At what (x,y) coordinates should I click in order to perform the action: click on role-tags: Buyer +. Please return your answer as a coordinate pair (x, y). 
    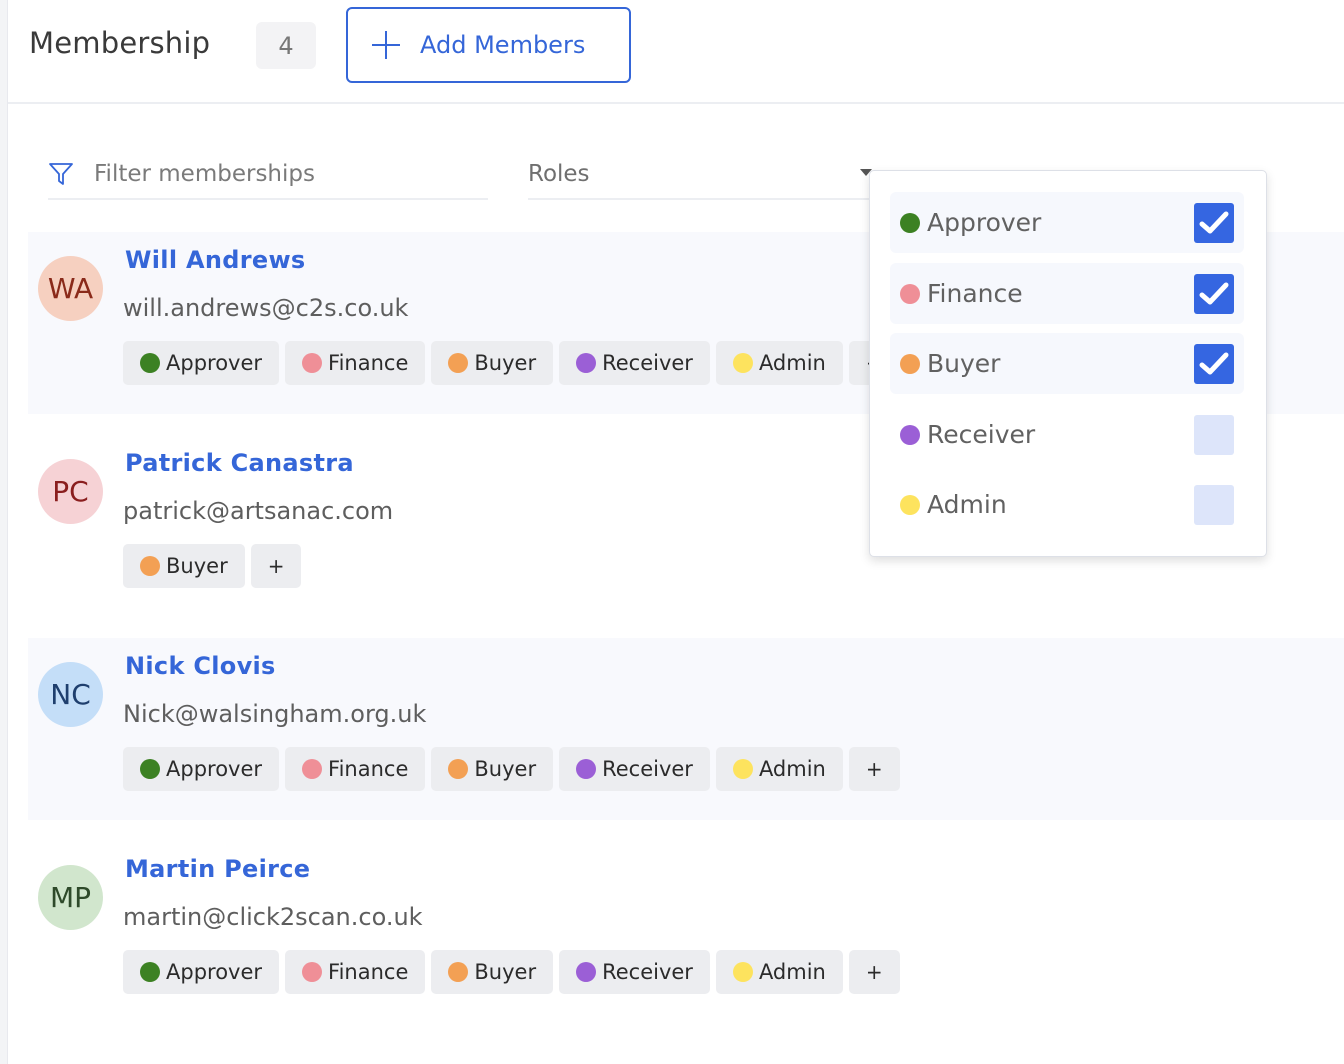
    Looking at the image, I should click on (212, 566).